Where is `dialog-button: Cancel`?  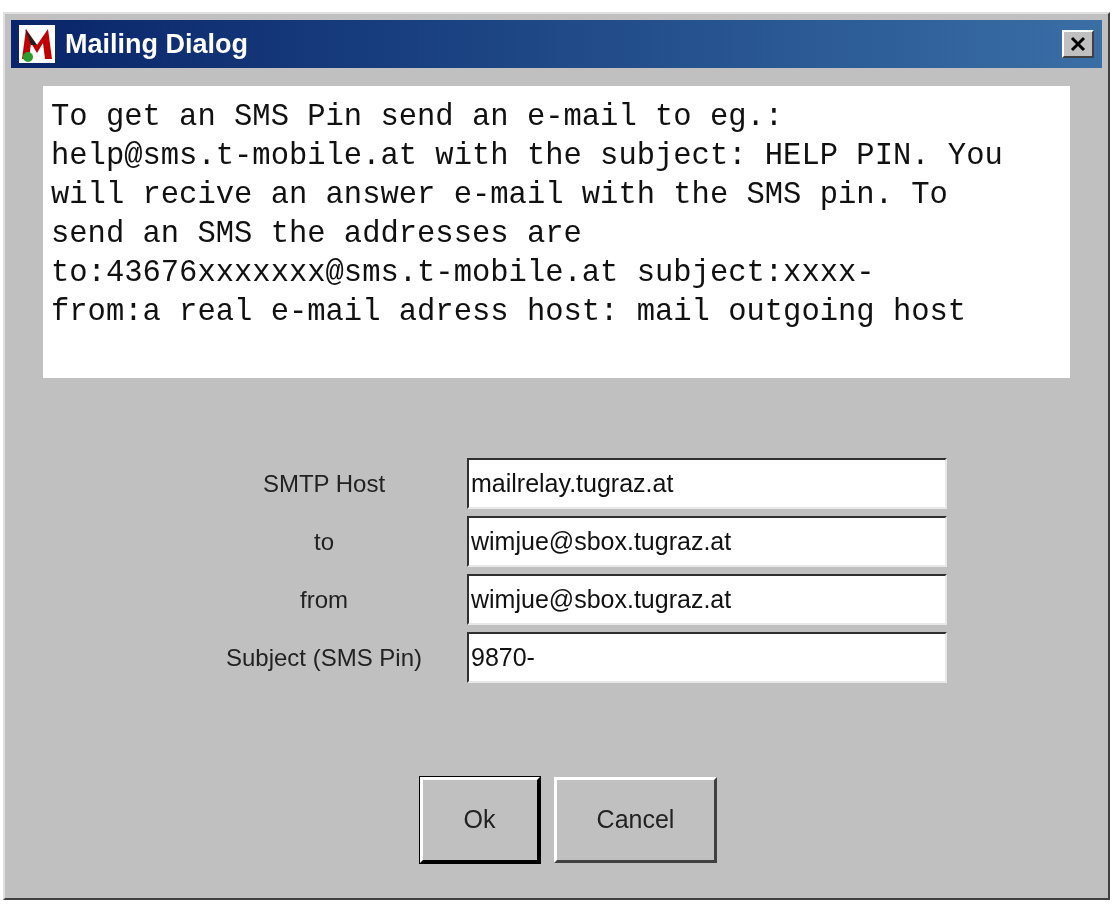
dialog-button: Cancel is located at coordinates (635, 820).